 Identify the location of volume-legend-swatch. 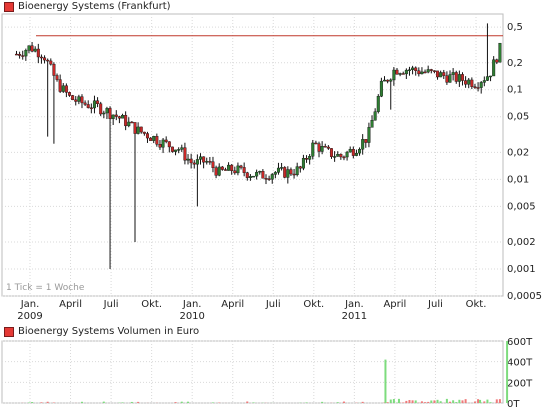
(9, 331).